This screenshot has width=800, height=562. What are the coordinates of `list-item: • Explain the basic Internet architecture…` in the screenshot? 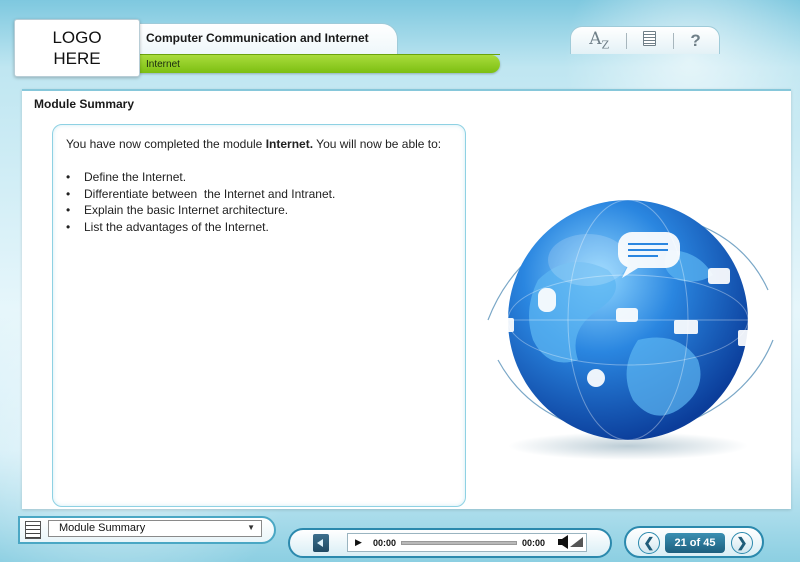 It's located at (200, 210).